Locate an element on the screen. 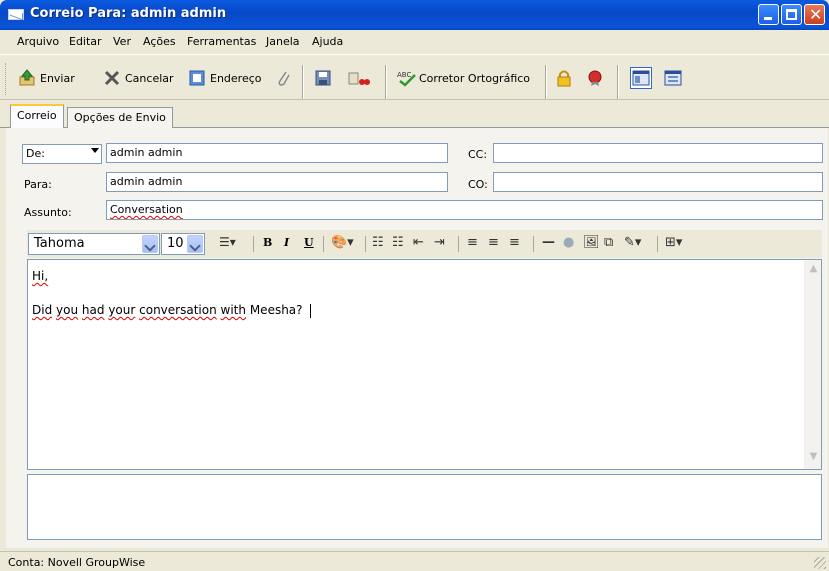 The image size is (829, 571). spell-check-button: ABC Corretor Ortográfico is located at coordinates (463, 78).